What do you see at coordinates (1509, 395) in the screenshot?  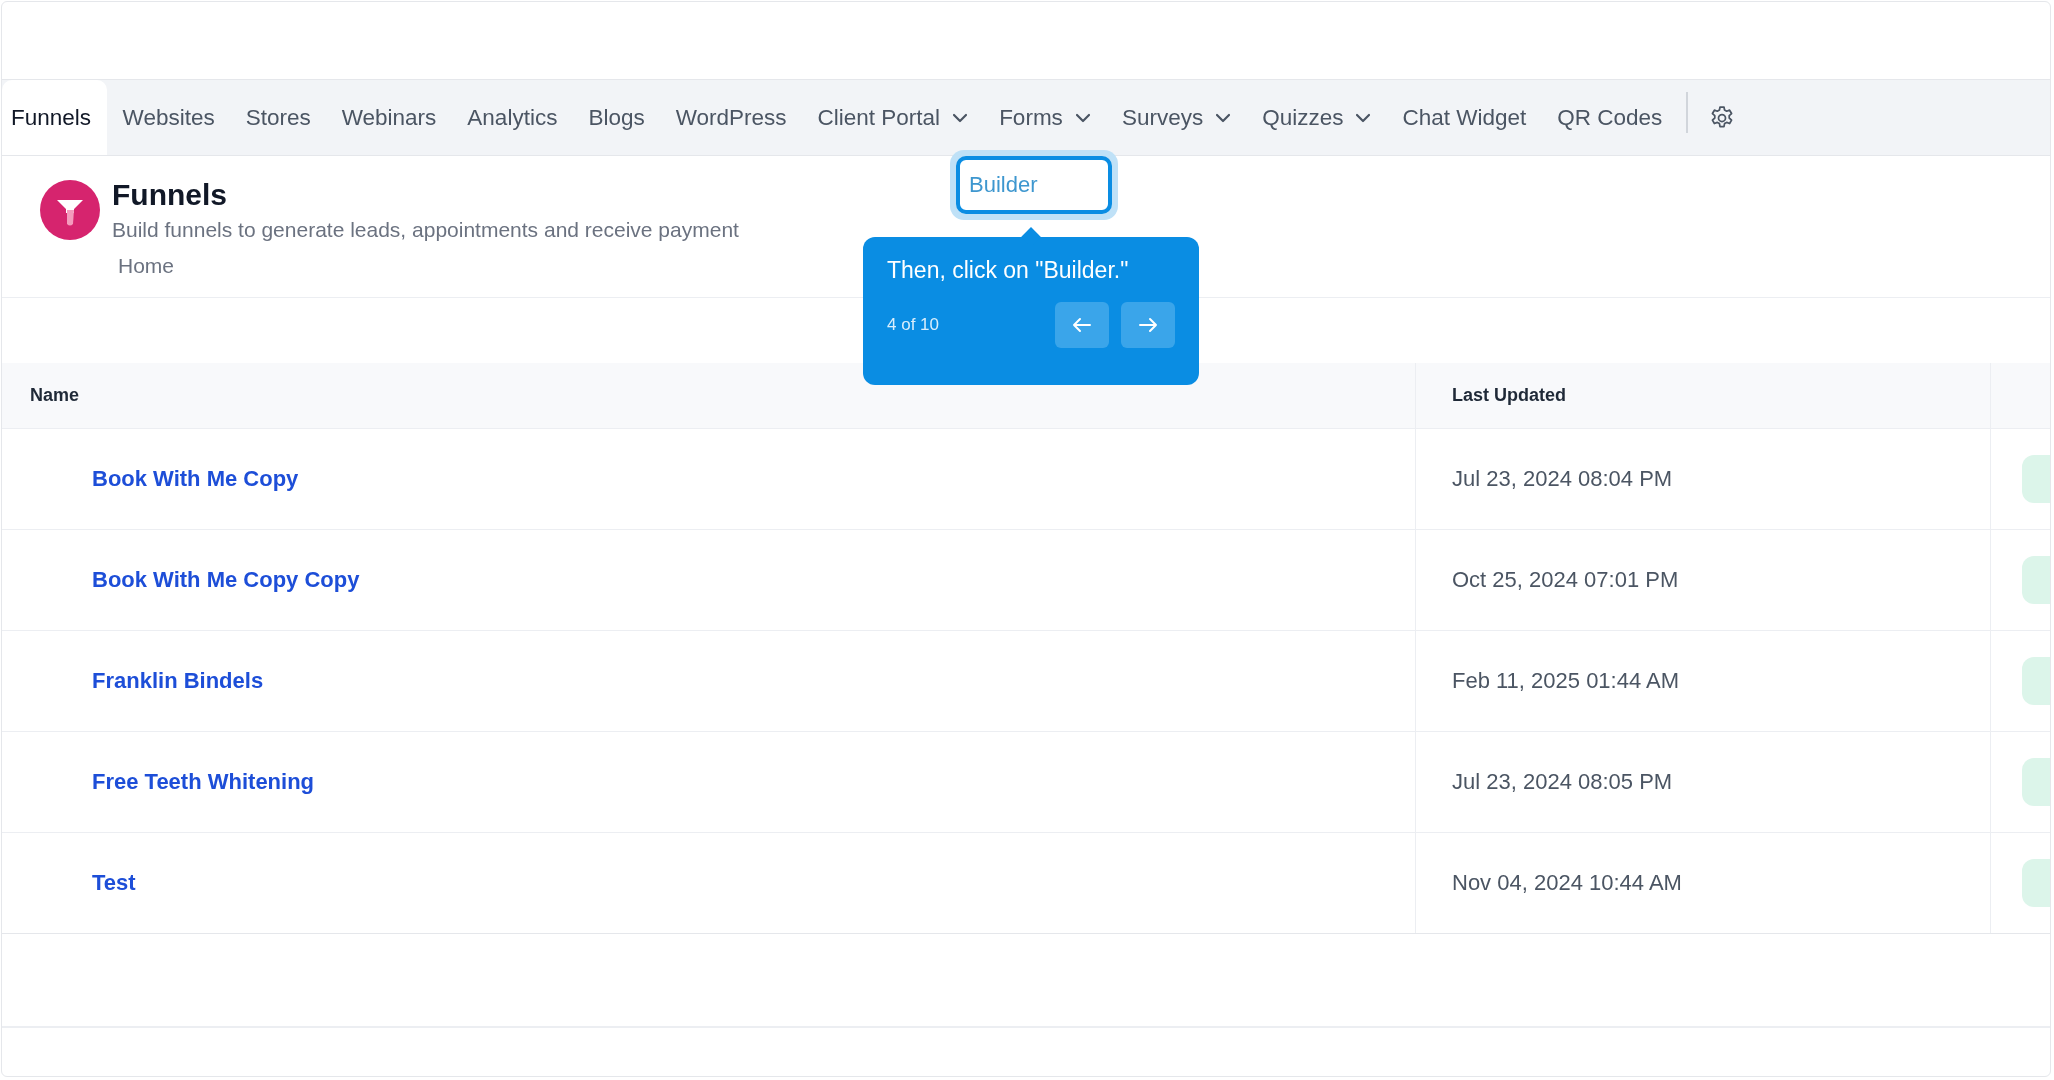 I see `column-header: Last Updated` at bounding box center [1509, 395].